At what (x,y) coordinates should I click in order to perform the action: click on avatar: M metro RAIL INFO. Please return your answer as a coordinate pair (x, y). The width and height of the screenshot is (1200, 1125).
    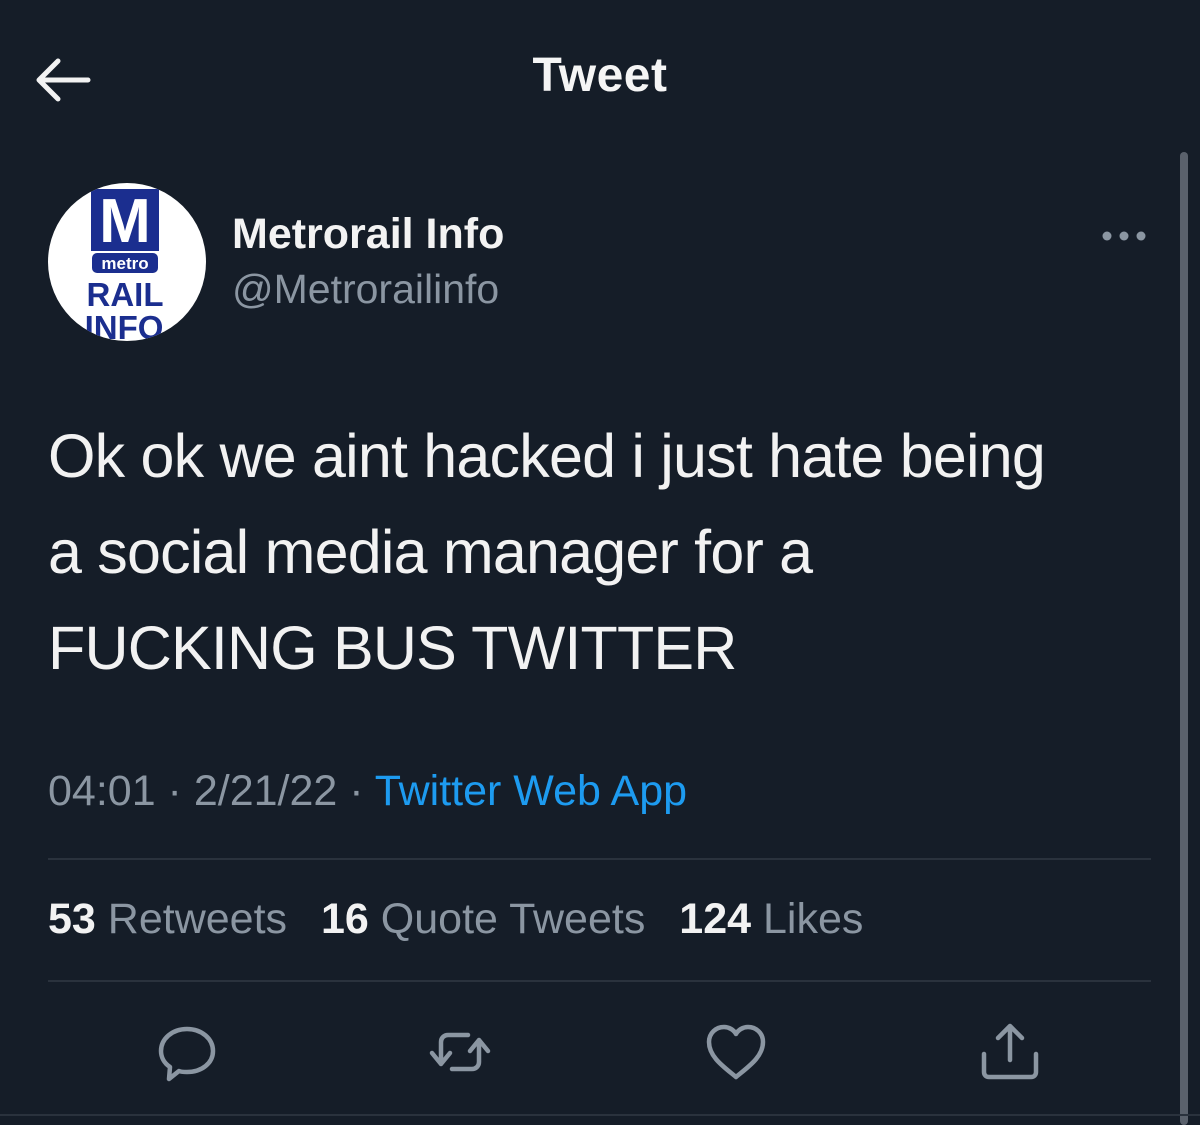
    Looking at the image, I should click on (127, 262).